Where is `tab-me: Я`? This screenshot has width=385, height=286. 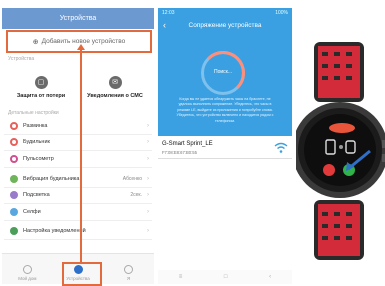 tab-me: Я is located at coordinates (128, 269).